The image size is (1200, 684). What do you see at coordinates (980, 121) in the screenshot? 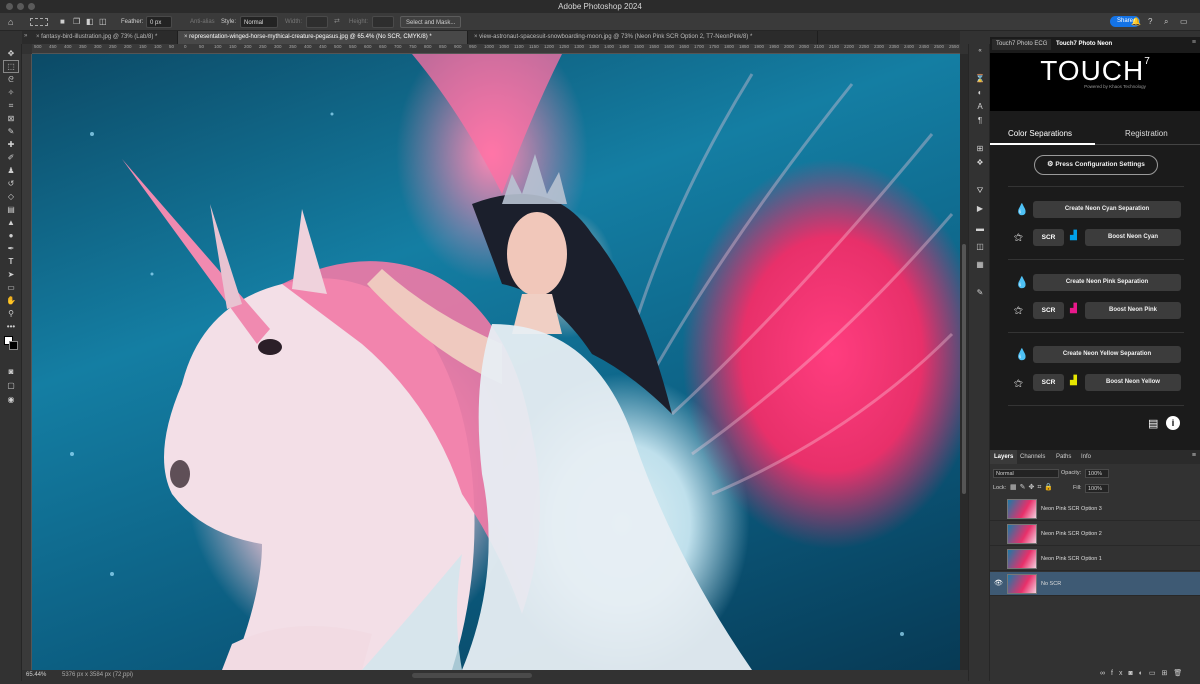
I see `paragraph-icon: ¶` at bounding box center [980, 121].